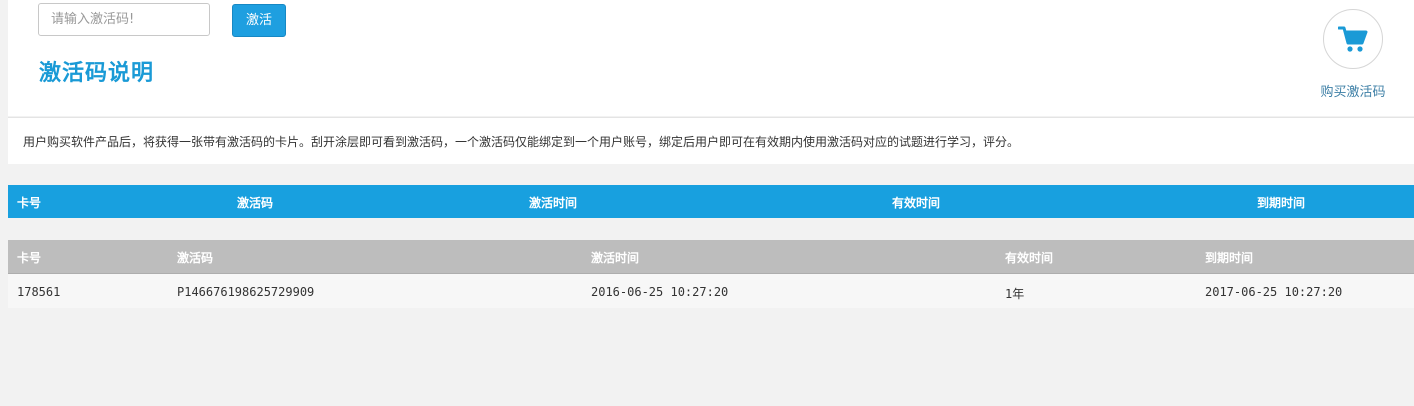  What do you see at coordinates (1281, 203) in the screenshot?
I see `header-expiry-time: 到期时间` at bounding box center [1281, 203].